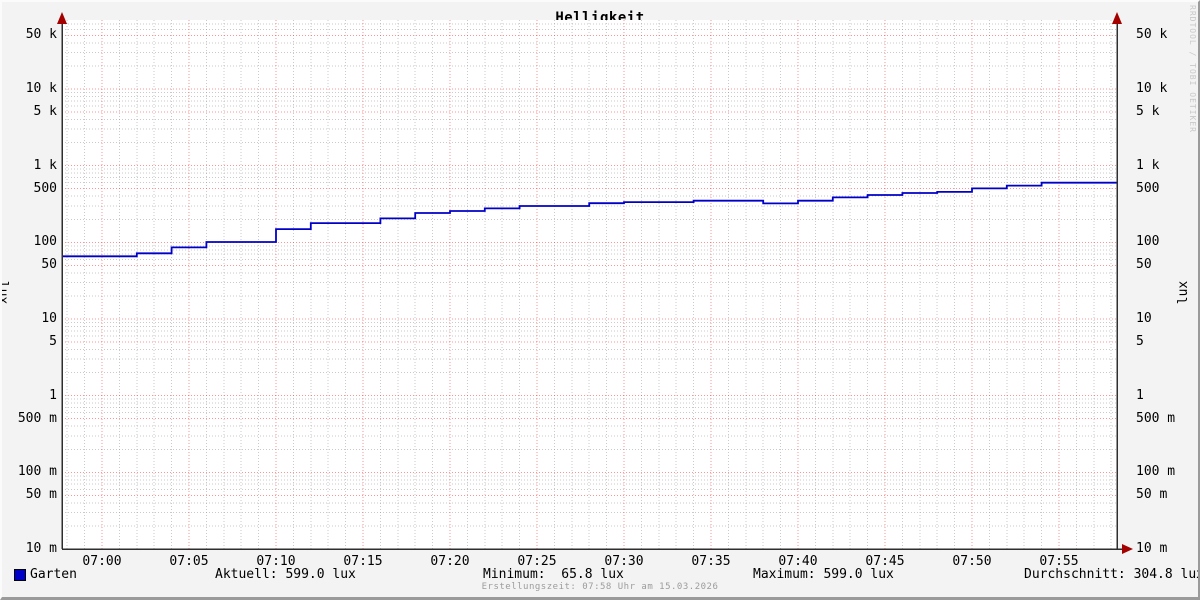 The image size is (1200, 600). What do you see at coordinates (1144, 318) in the screenshot?
I see `y-tick-label-right: 10` at bounding box center [1144, 318].